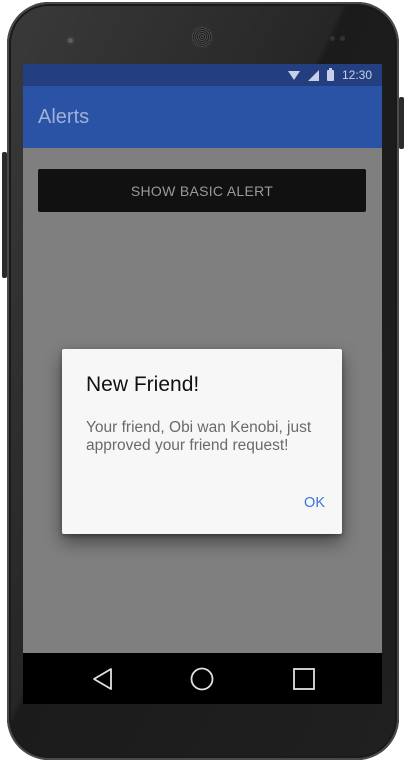 The image size is (405, 761). Describe the element at coordinates (64, 117) in the screenshot. I see `page-title: Alerts` at that location.